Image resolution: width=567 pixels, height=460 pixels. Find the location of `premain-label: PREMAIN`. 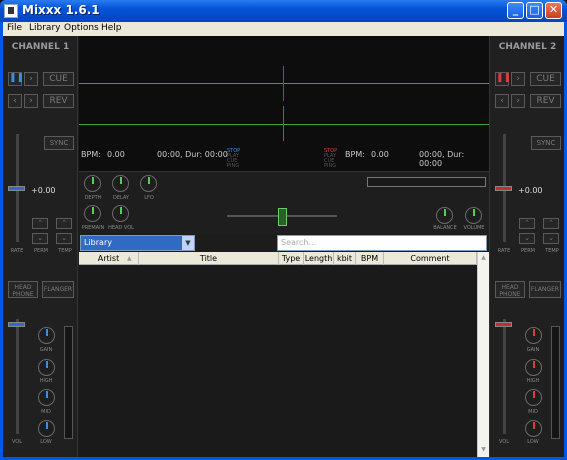

premain-label: PREMAIN is located at coordinates (93, 228).